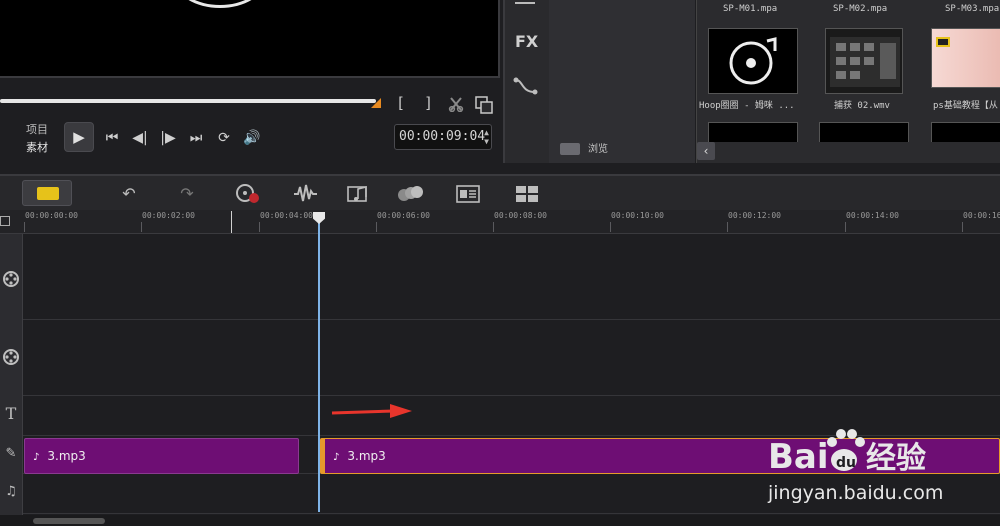 This screenshot has height=526, width=1000. I want to click on video-track, so click(511, 281).